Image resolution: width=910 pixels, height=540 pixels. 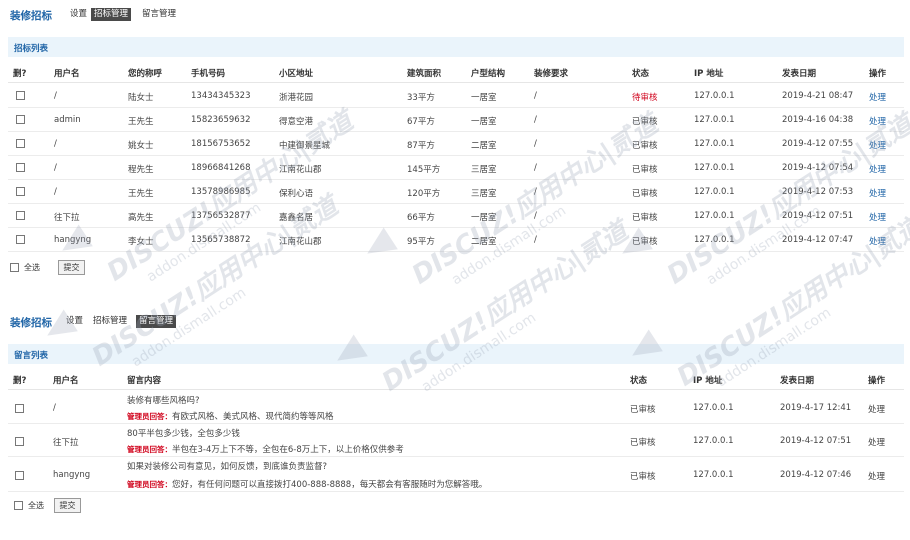 I want to click on username-cell: hangyng, so click(x=72, y=475).